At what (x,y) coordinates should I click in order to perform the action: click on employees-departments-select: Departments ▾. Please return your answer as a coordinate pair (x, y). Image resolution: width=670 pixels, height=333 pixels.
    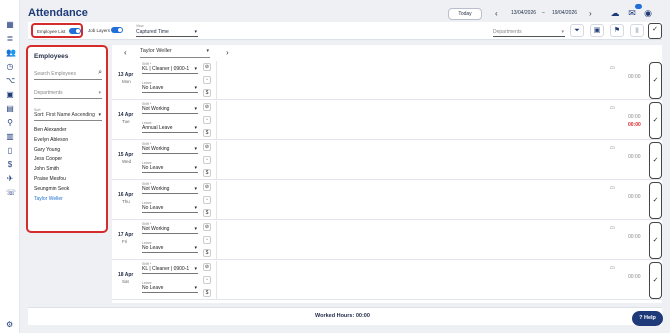
    Looking at the image, I should click on (68, 94).